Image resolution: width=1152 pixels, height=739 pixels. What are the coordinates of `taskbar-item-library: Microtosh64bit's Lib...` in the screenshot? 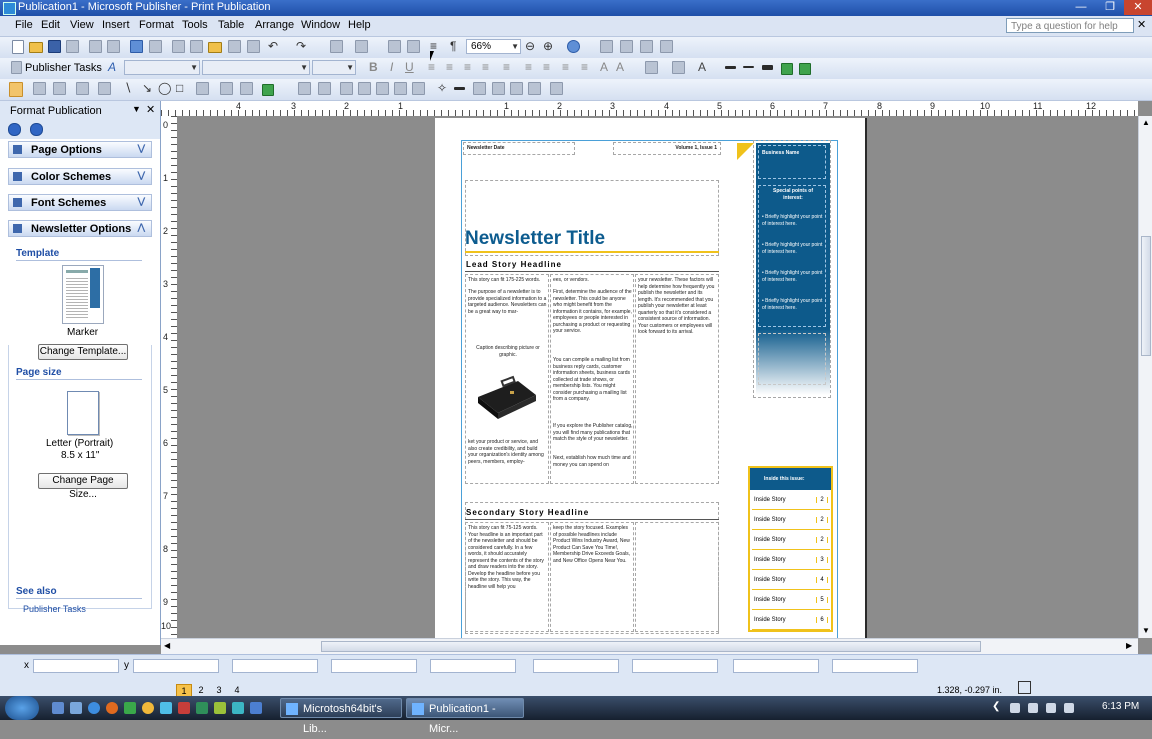 It's located at (341, 716).